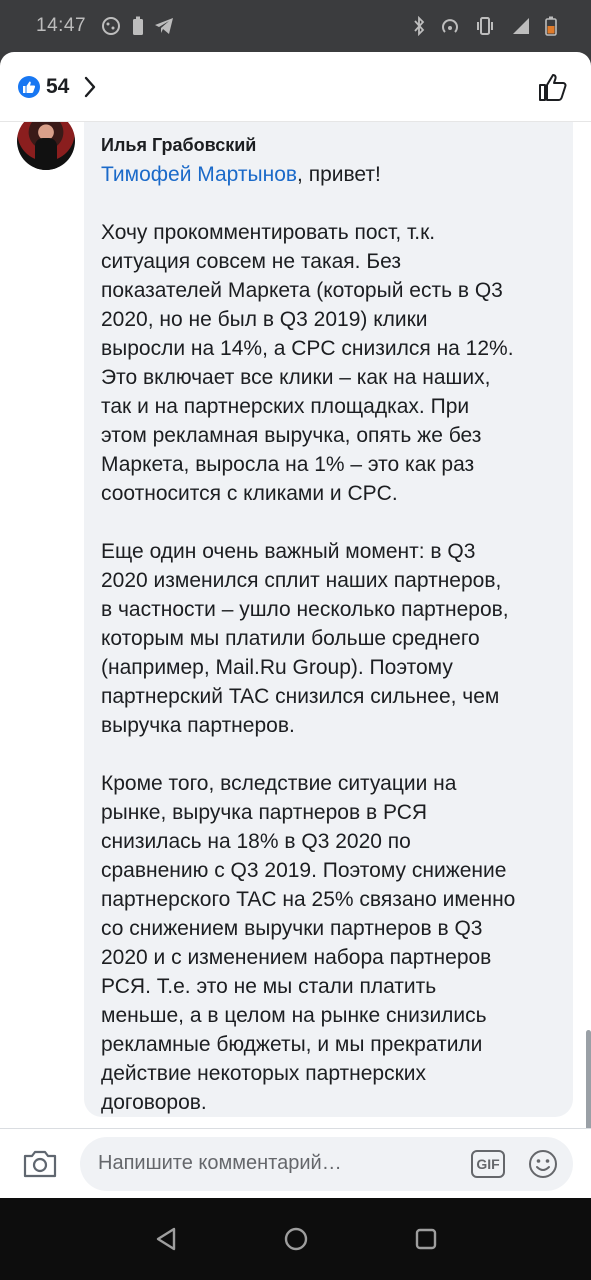 The image size is (591, 1280). What do you see at coordinates (329, 145) in the screenshot?
I see `comment-author: Илья Грабовский` at bounding box center [329, 145].